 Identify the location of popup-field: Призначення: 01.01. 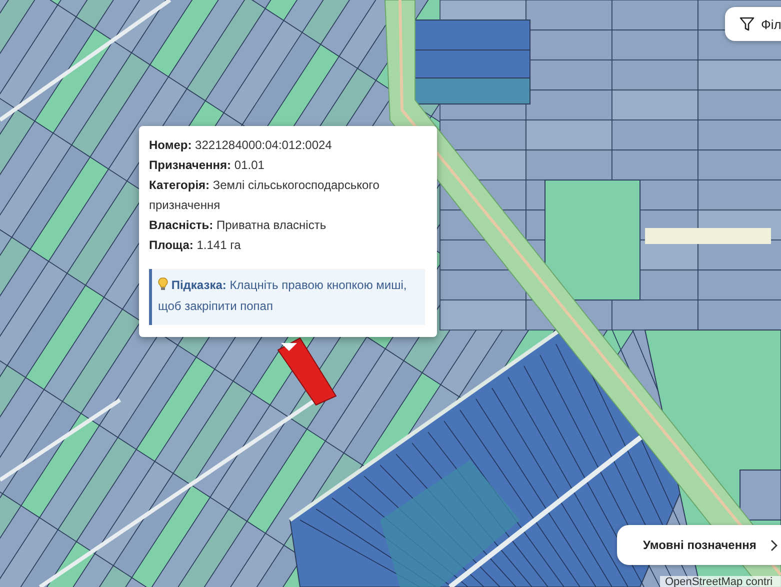
(287, 165).